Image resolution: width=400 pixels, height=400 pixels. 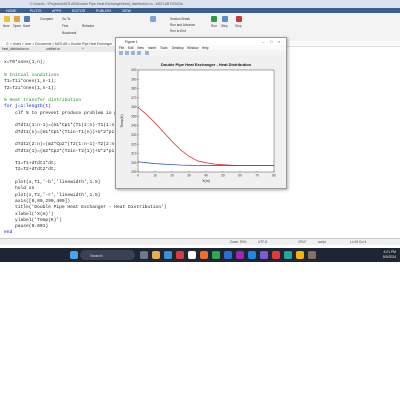 What do you see at coordinates (69, 33) in the screenshot?
I see `bookmark-button: Bookmark` at bounding box center [69, 33].